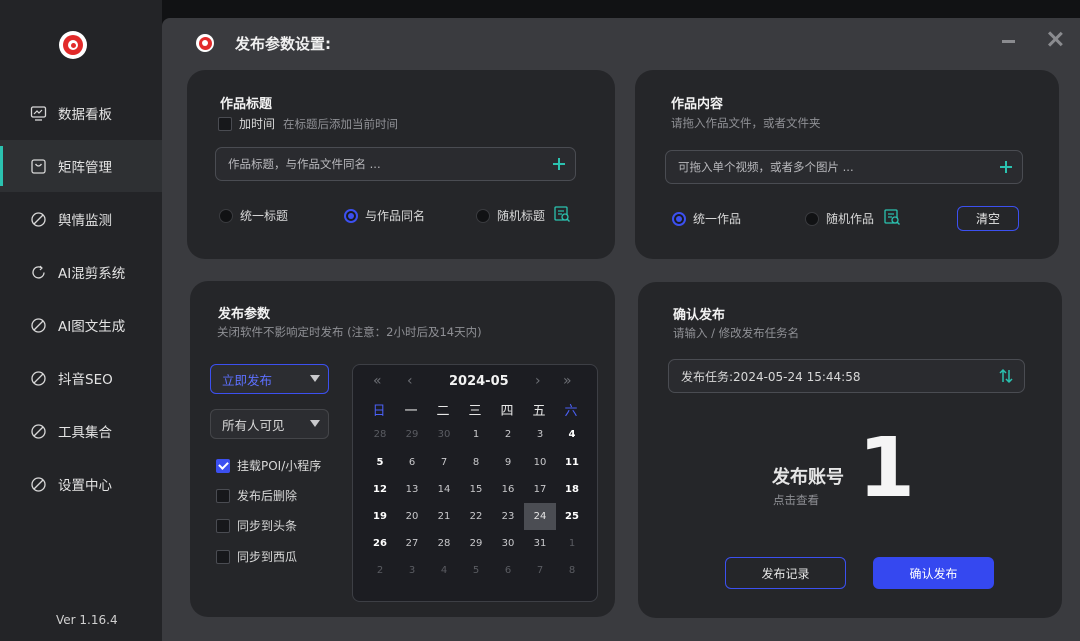 The width and height of the screenshot is (1080, 641). What do you see at coordinates (256, 495) in the screenshot?
I see `check-delete-after: 发布后删除` at bounding box center [256, 495].